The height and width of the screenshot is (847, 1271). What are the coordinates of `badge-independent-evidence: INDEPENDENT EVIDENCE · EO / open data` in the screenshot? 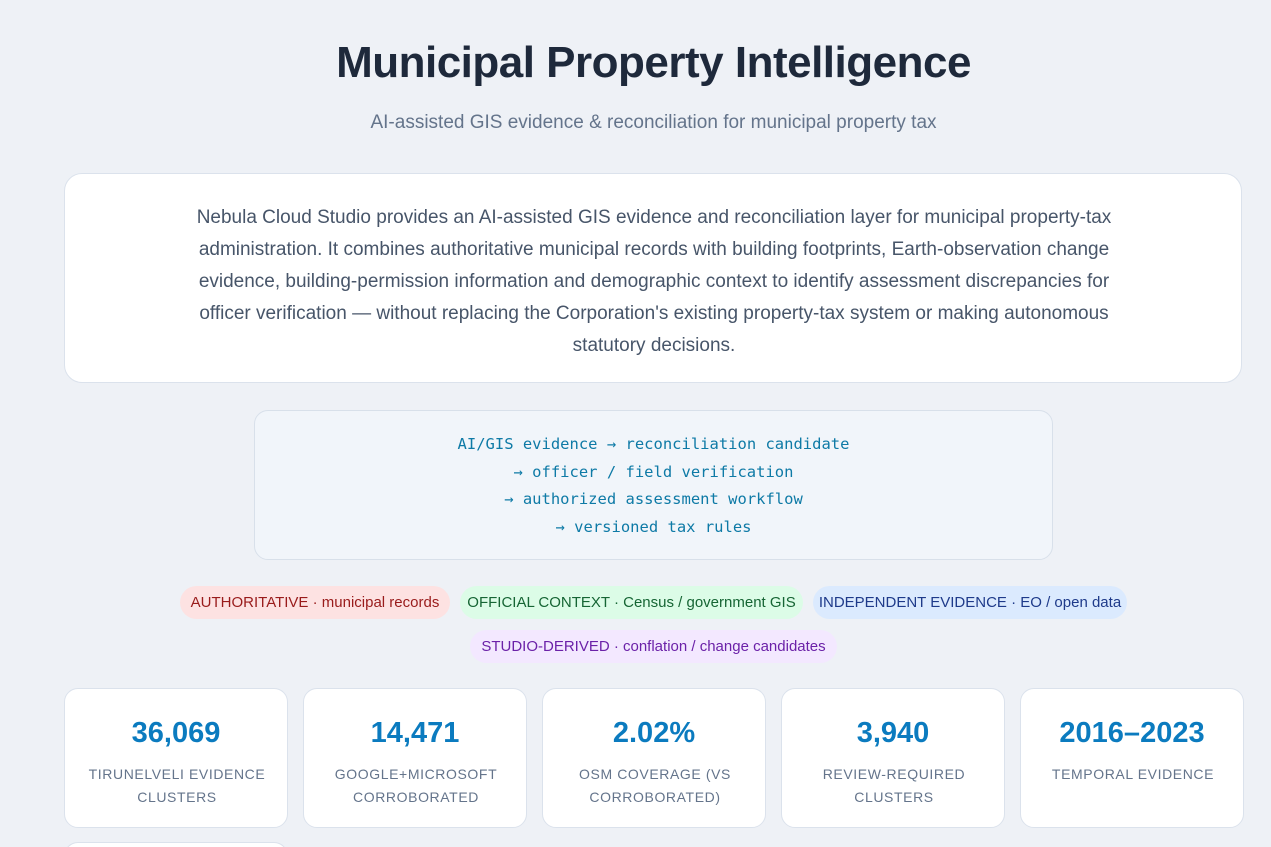 It's located at (970, 602).